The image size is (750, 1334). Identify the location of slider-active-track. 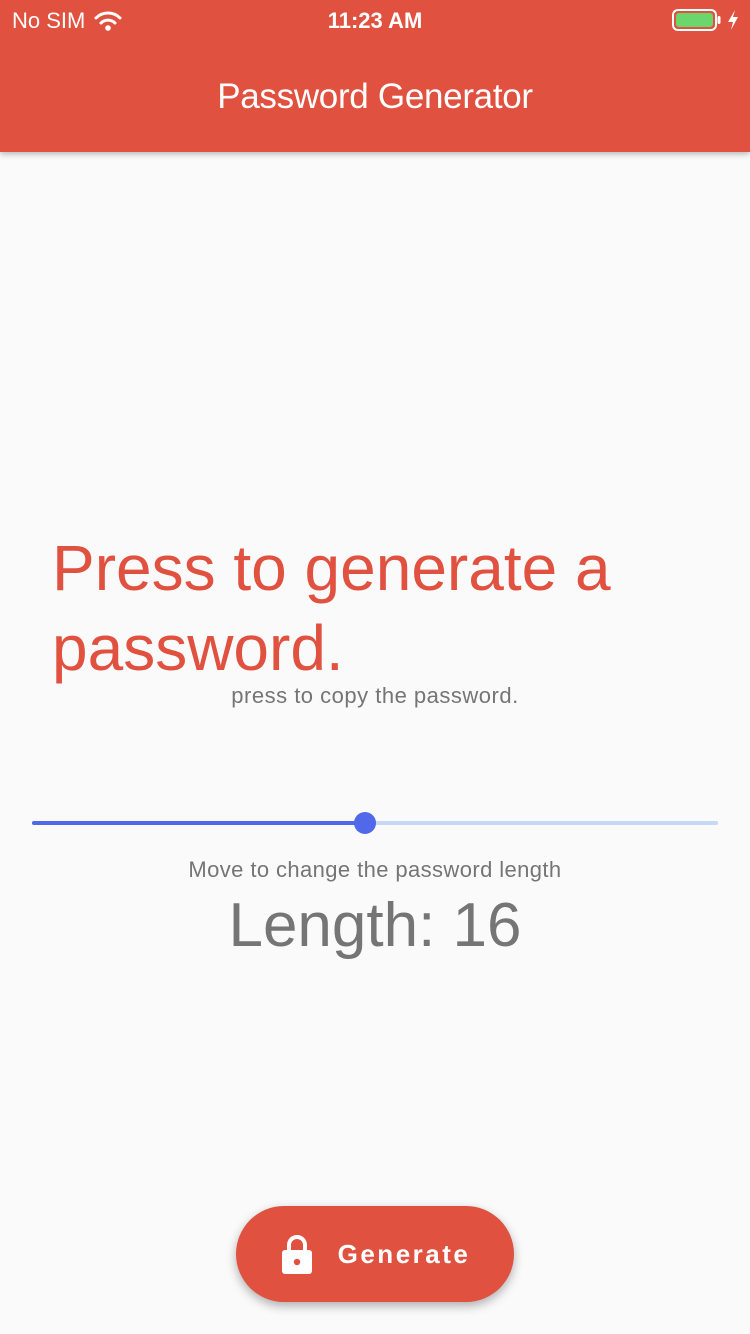
(198, 823).